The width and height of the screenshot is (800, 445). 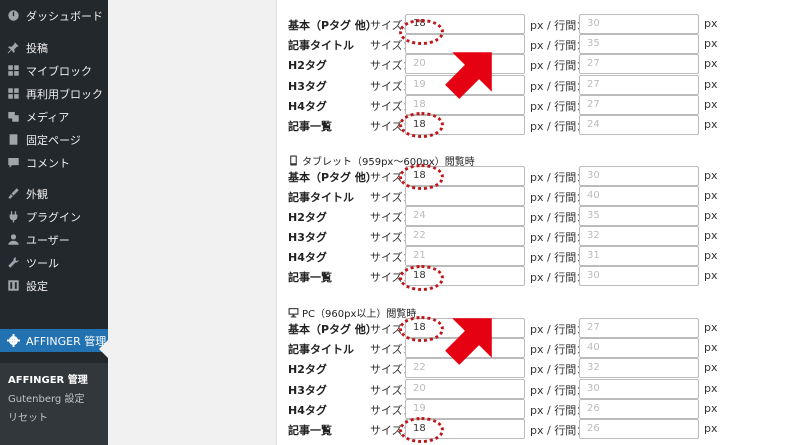 I want to click on pin-icon, so click(x=13, y=48).